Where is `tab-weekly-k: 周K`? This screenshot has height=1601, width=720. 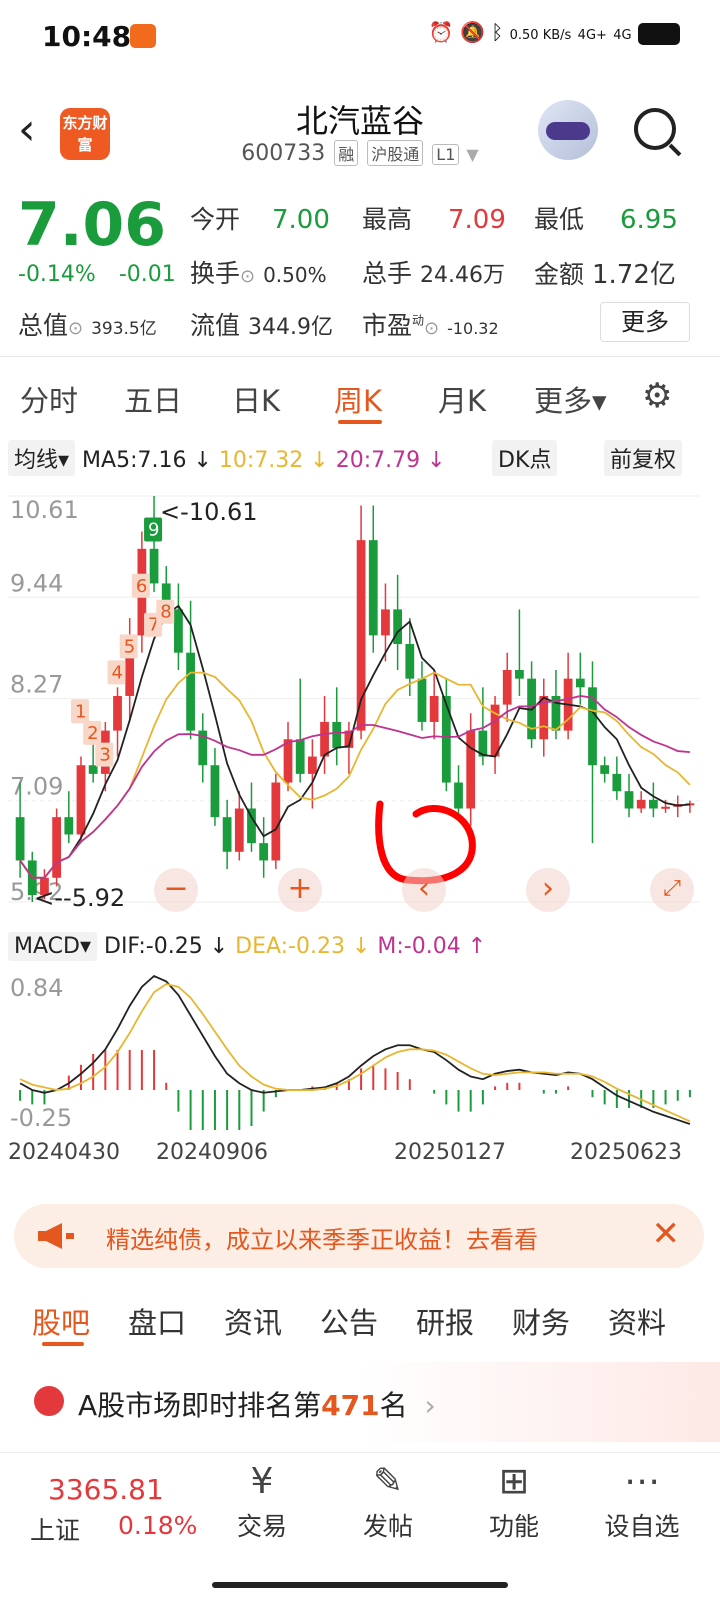 tab-weekly-k: 周K is located at coordinates (358, 399).